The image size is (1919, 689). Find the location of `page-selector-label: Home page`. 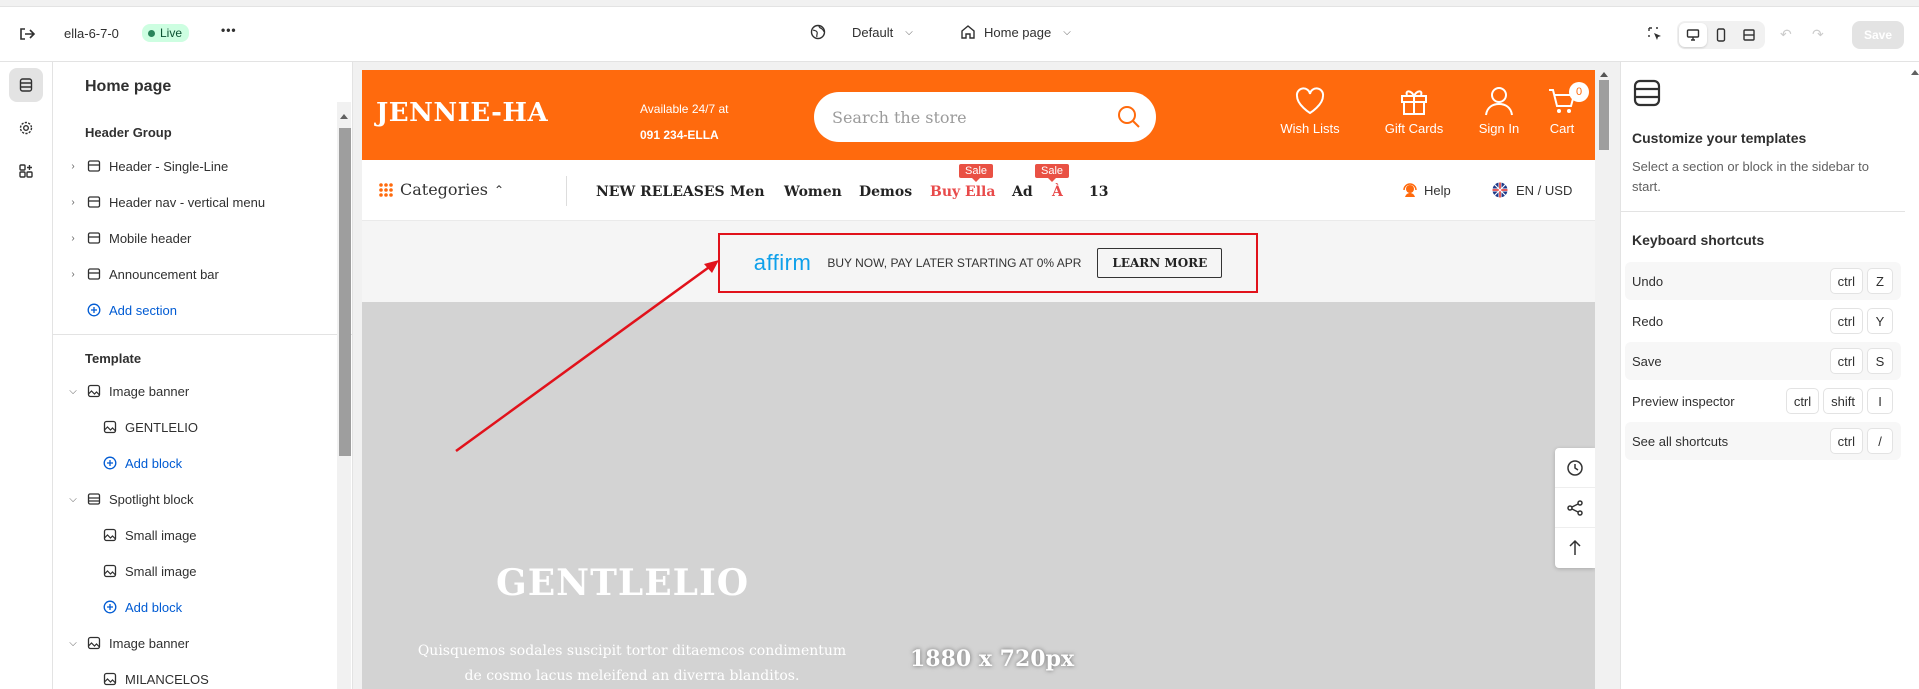

page-selector-label: Home page is located at coordinates (1018, 32).